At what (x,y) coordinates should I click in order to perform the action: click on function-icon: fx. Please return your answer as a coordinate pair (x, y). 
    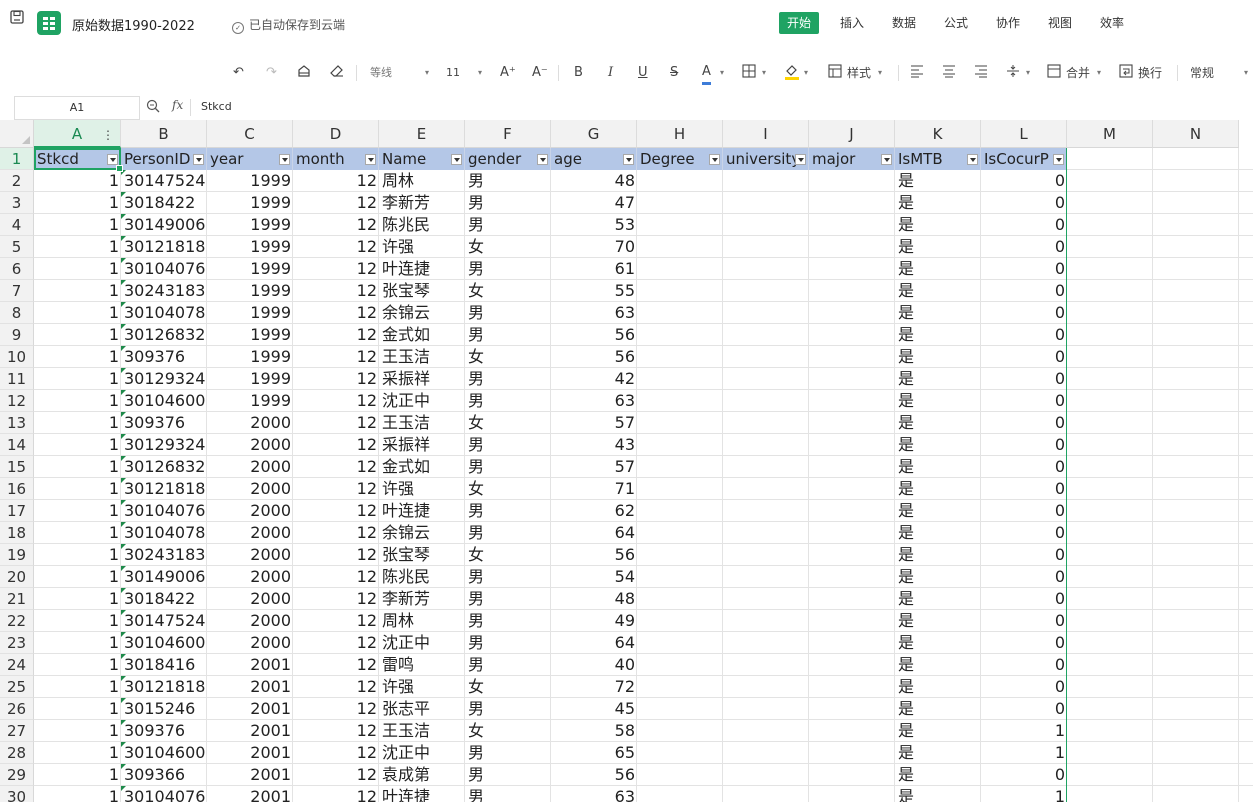
    Looking at the image, I should click on (177, 105).